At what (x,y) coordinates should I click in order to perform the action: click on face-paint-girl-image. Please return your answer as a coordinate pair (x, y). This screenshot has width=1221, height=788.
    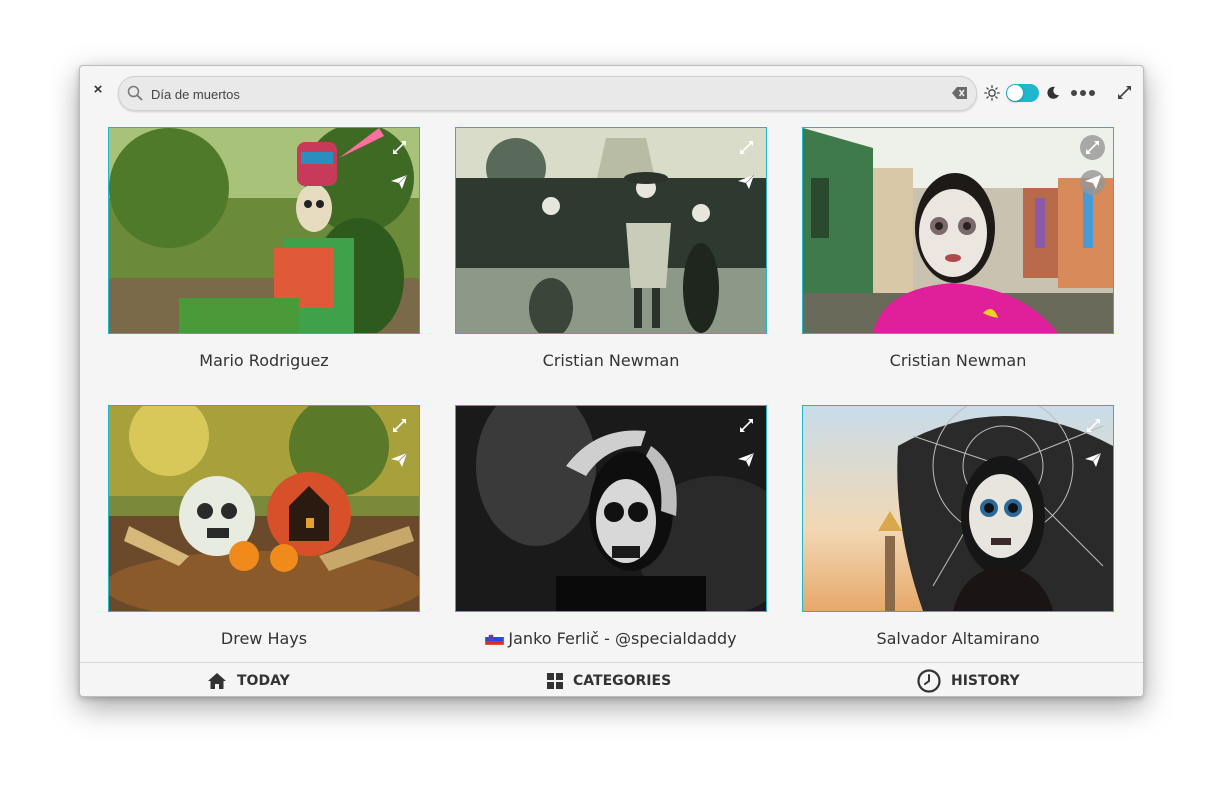
    Looking at the image, I should click on (958, 230).